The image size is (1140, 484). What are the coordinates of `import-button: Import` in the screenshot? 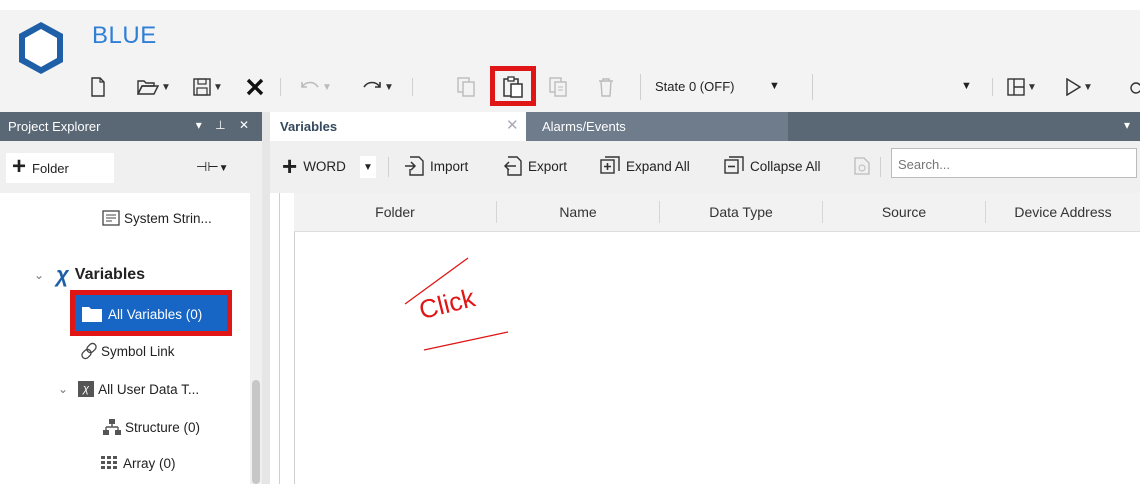 It's located at (436, 166).